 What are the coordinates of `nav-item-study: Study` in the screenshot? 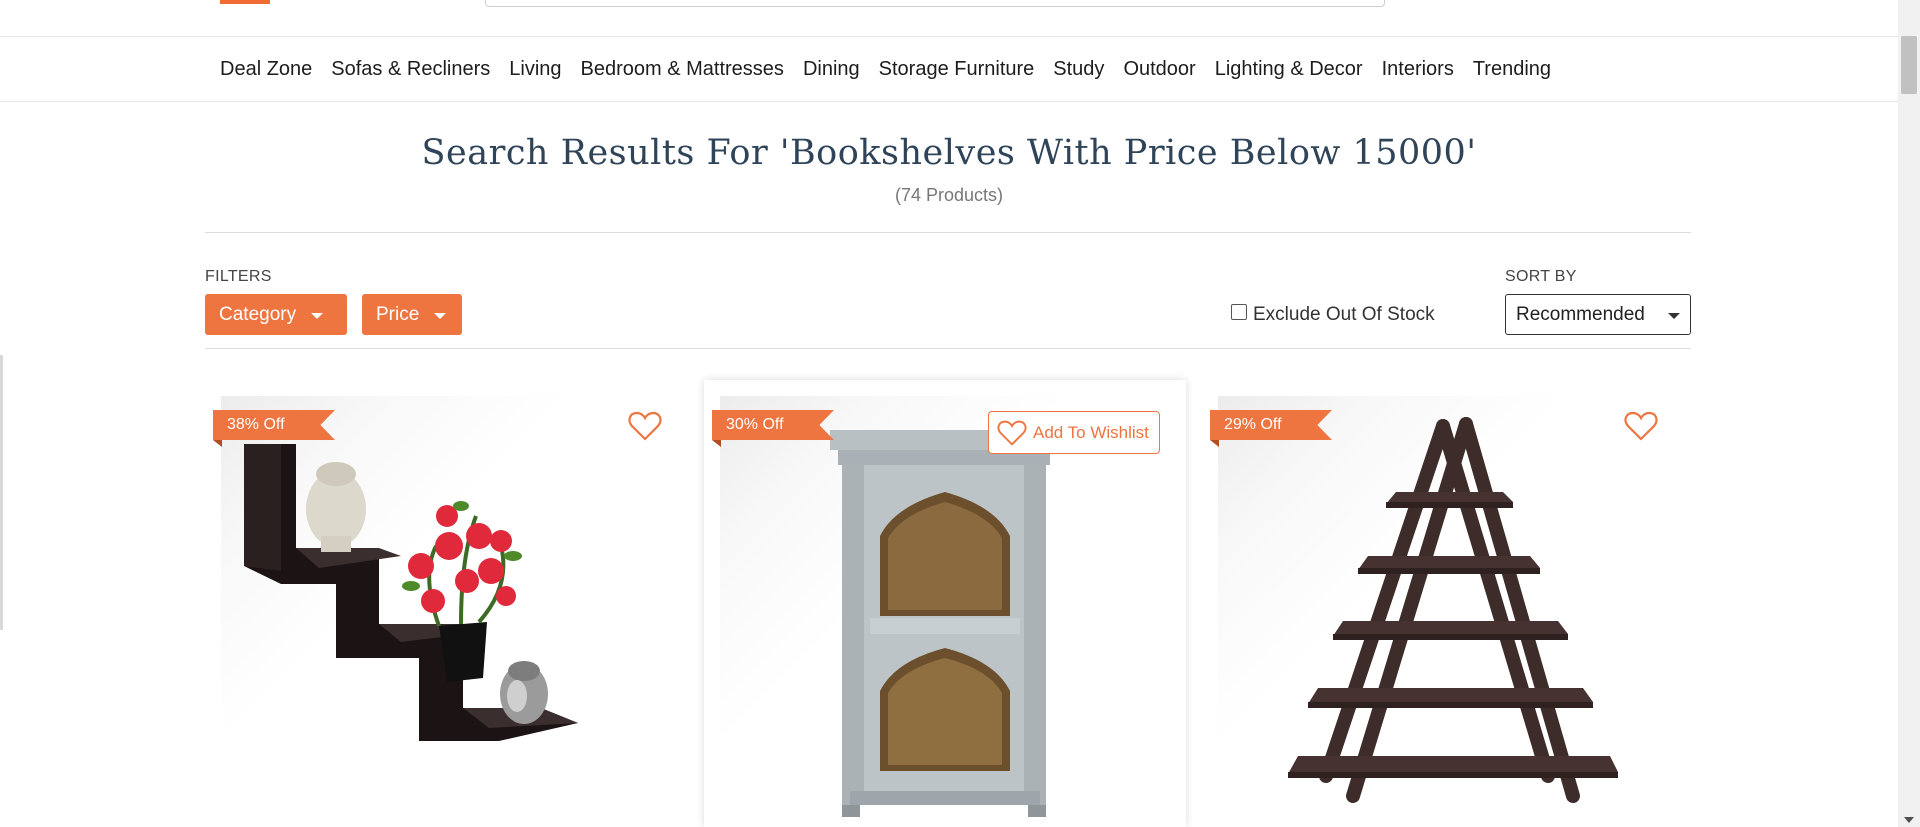 It's located at (1078, 69).